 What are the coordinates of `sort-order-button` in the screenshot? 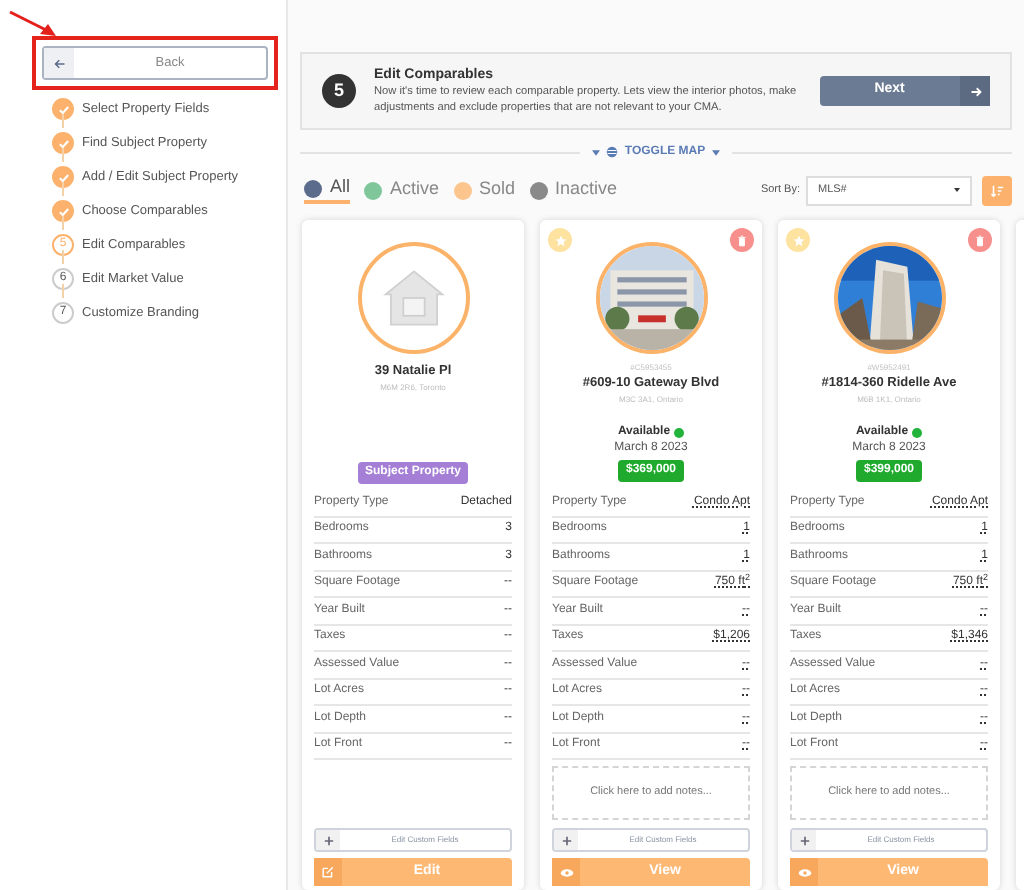 It's located at (997, 190).